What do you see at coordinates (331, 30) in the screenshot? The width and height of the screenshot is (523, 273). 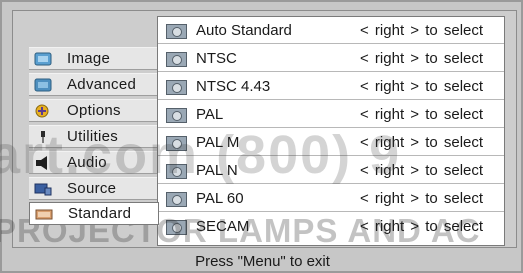 I see `option-row-auto-standard: Auto Standard < right > to select` at bounding box center [331, 30].